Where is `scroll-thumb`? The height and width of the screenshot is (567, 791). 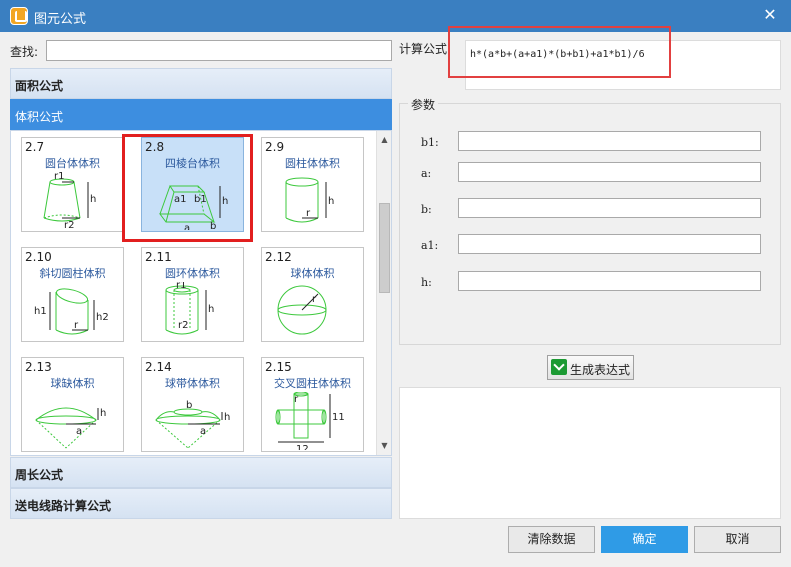 scroll-thumb is located at coordinates (384, 248).